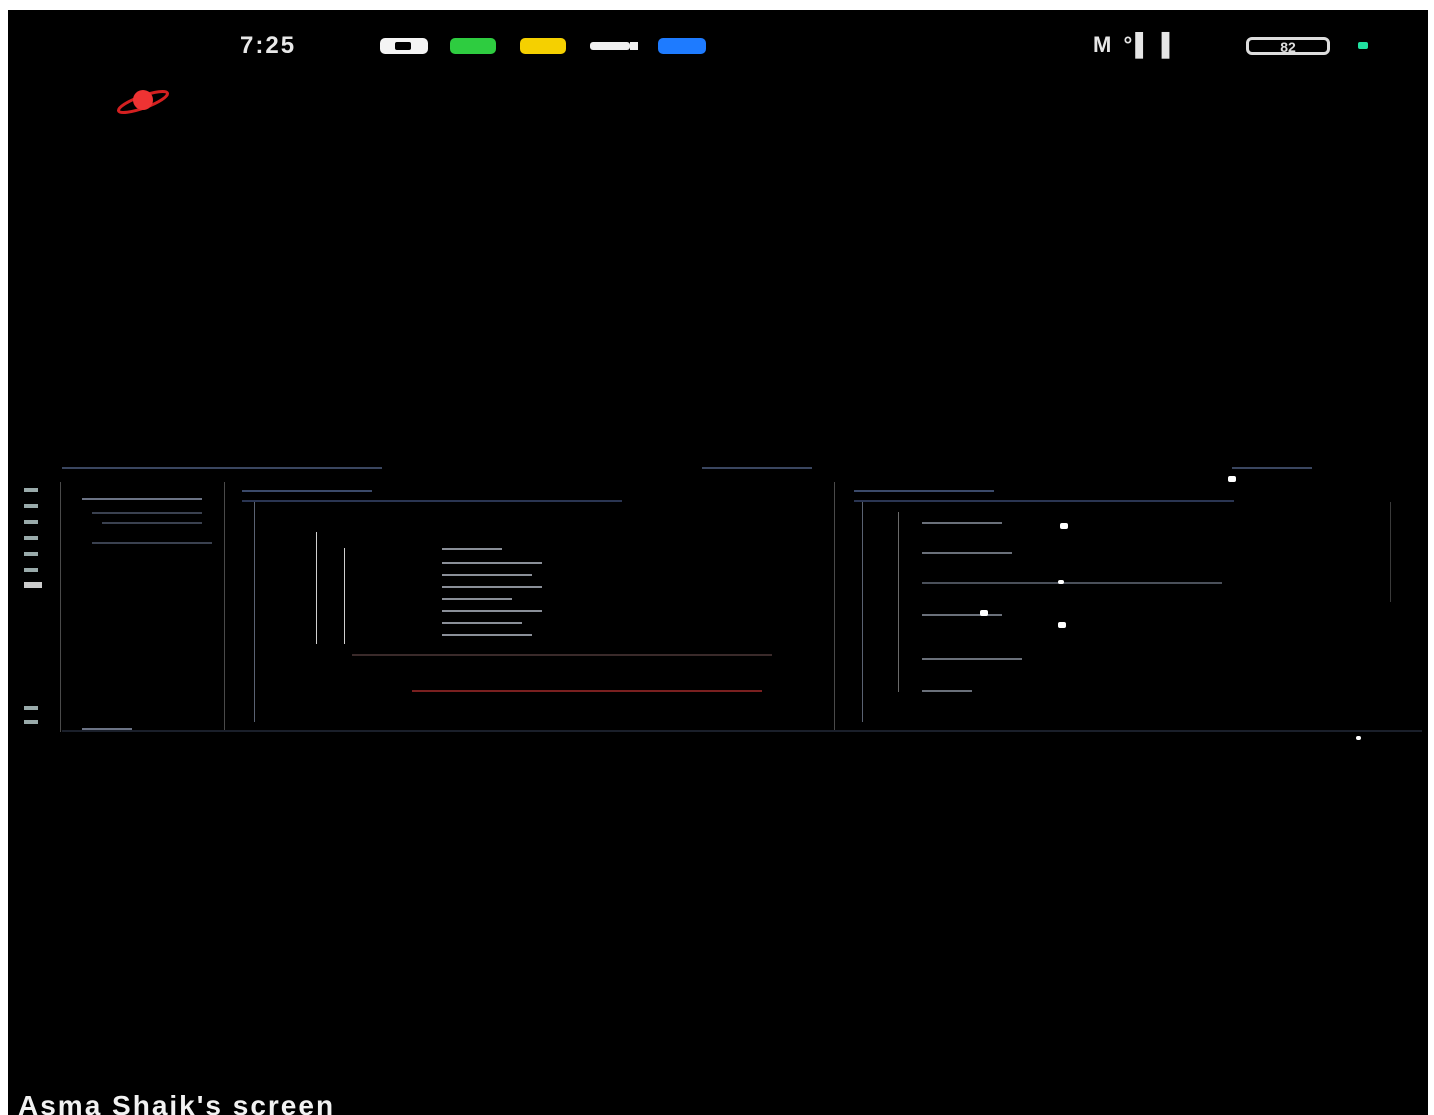  I want to click on planet-icon, so click(143, 100).